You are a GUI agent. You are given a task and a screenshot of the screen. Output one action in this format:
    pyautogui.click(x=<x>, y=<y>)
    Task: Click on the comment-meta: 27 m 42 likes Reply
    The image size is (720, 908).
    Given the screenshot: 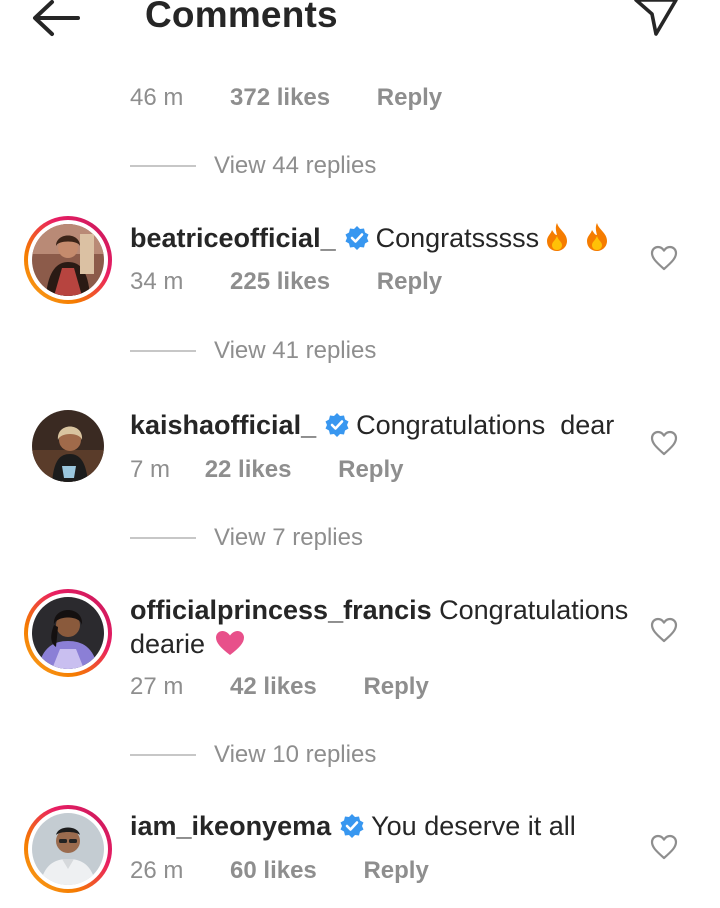 What is the action you would take?
    pyautogui.click(x=279, y=687)
    